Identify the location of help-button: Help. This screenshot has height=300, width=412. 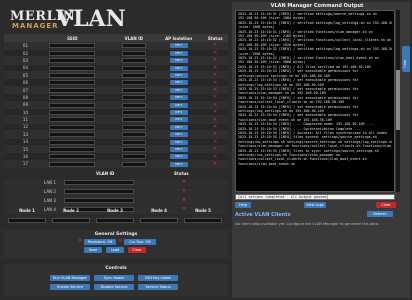
(243, 205).